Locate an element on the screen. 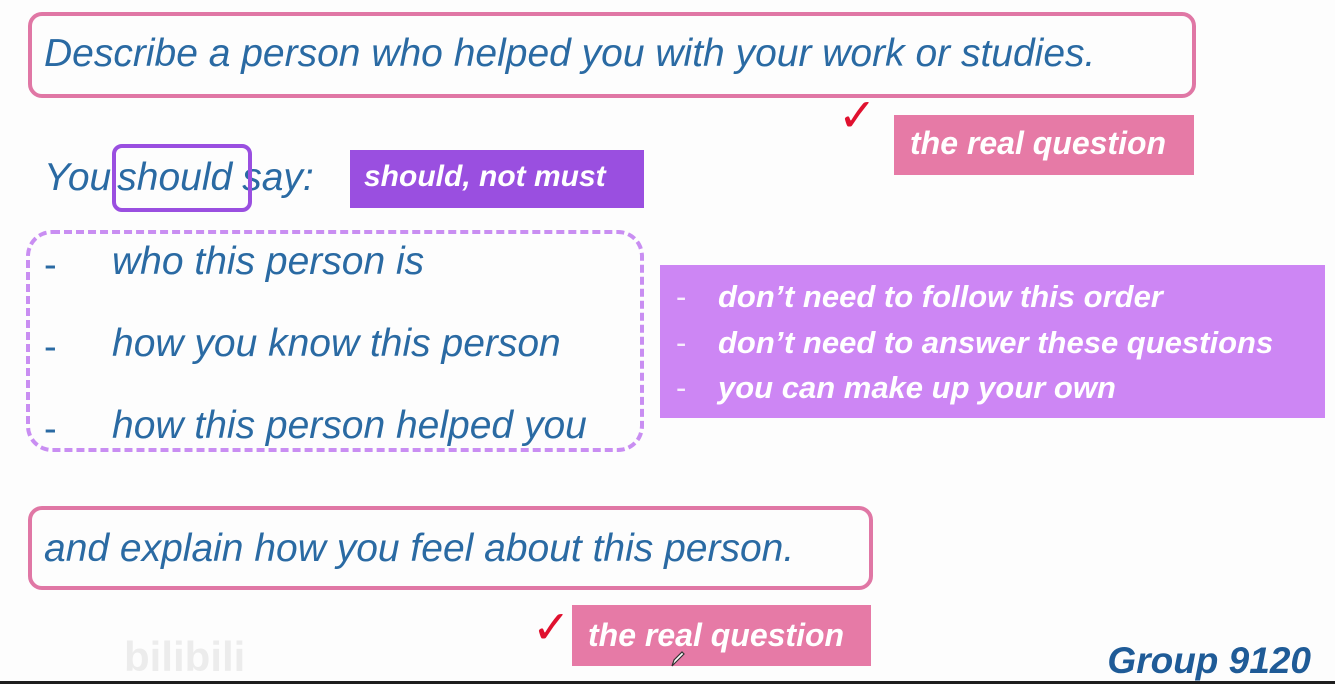 This screenshot has width=1335, height=684. note-text: don’t need to answer these questions is located at coordinates (996, 342).